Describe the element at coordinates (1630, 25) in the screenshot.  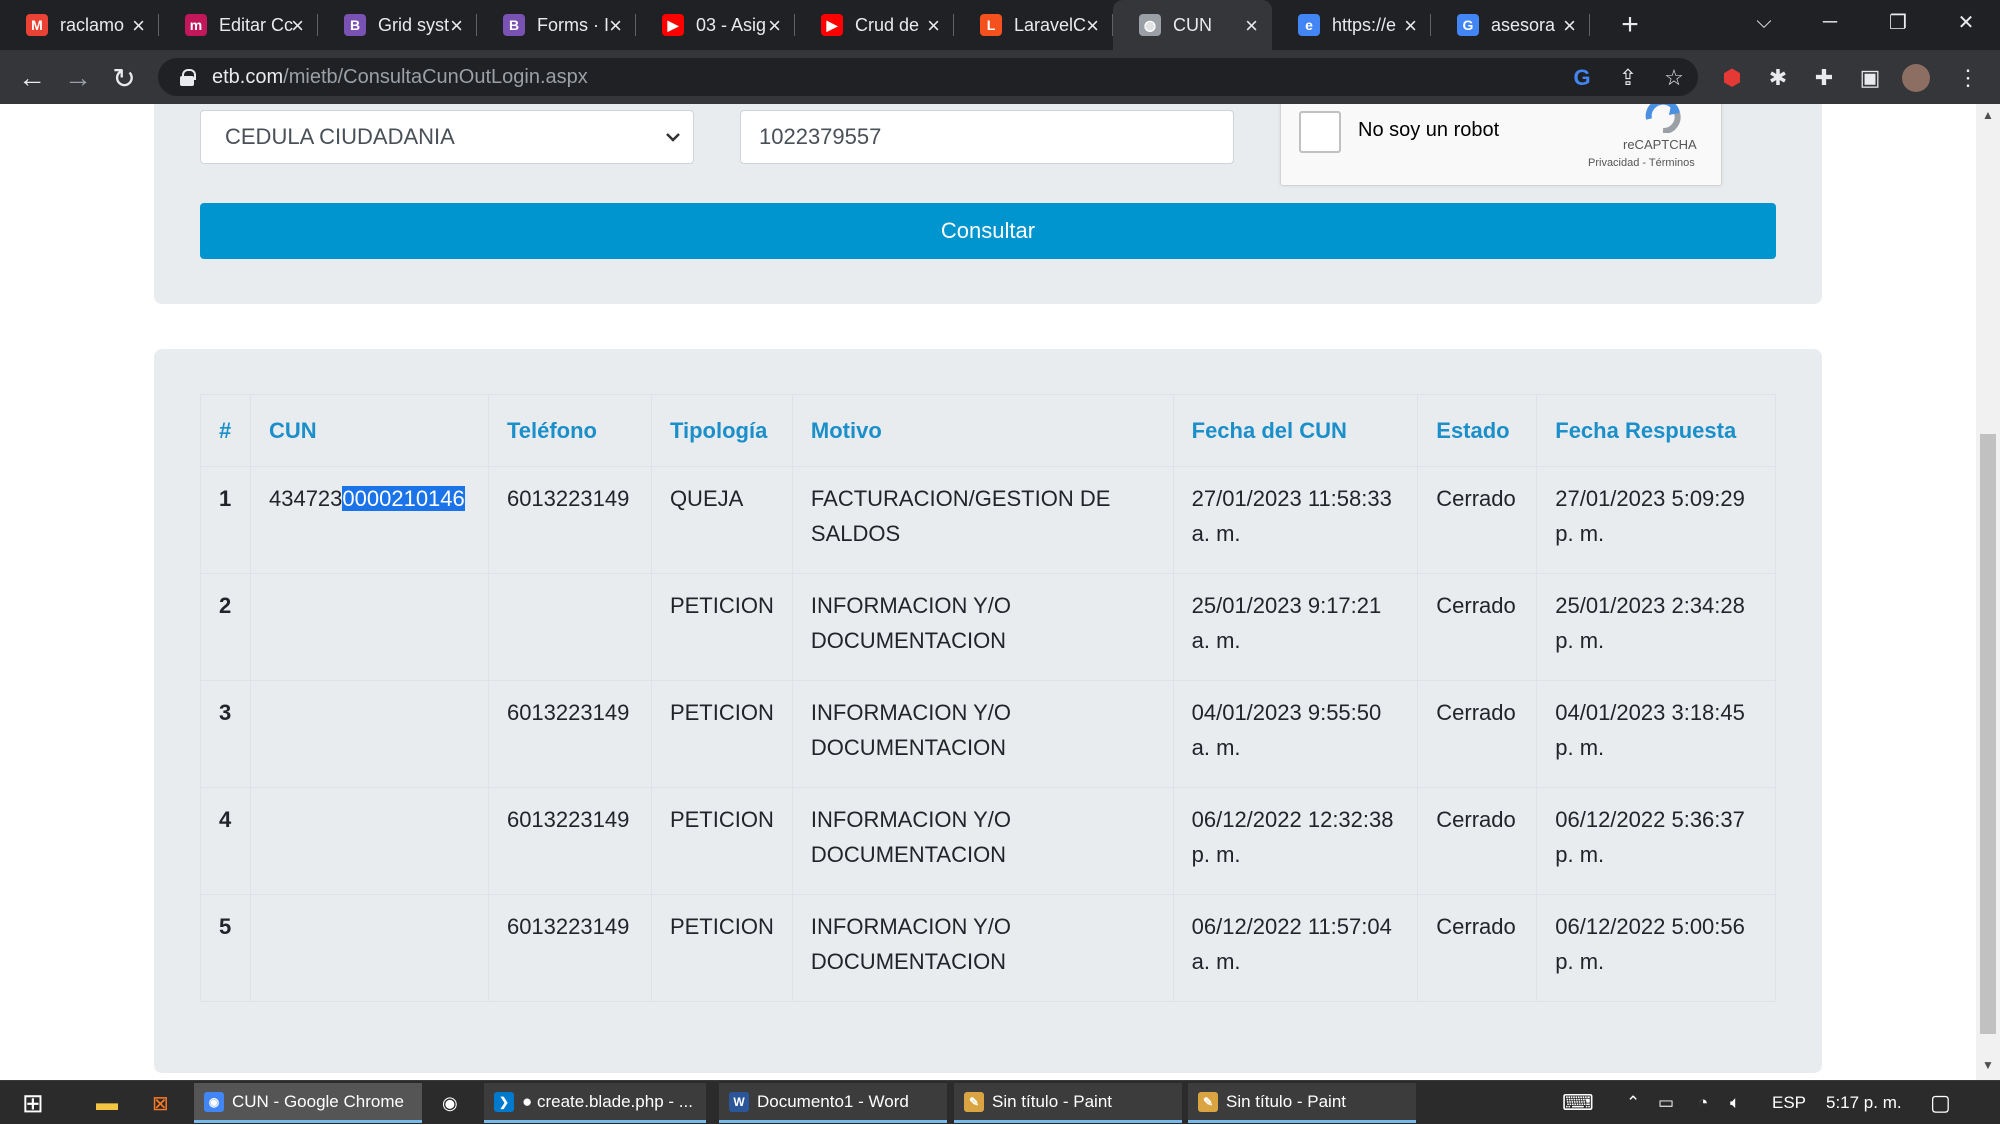
I see `new-tab-button: +` at that location.